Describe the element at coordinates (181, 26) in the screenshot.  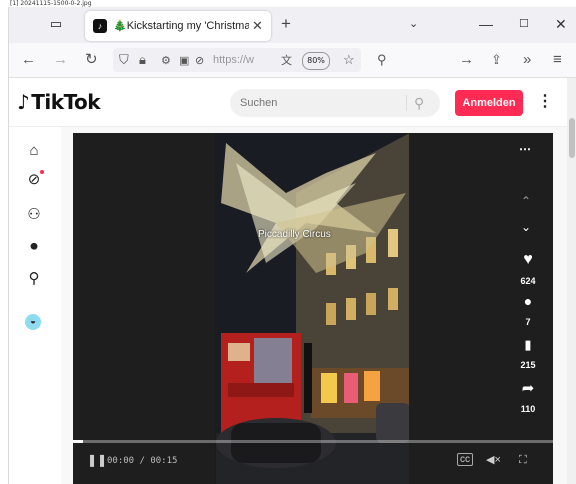
I see `tab-title: 🎄Kickstarting my 'Christmas` at that location.